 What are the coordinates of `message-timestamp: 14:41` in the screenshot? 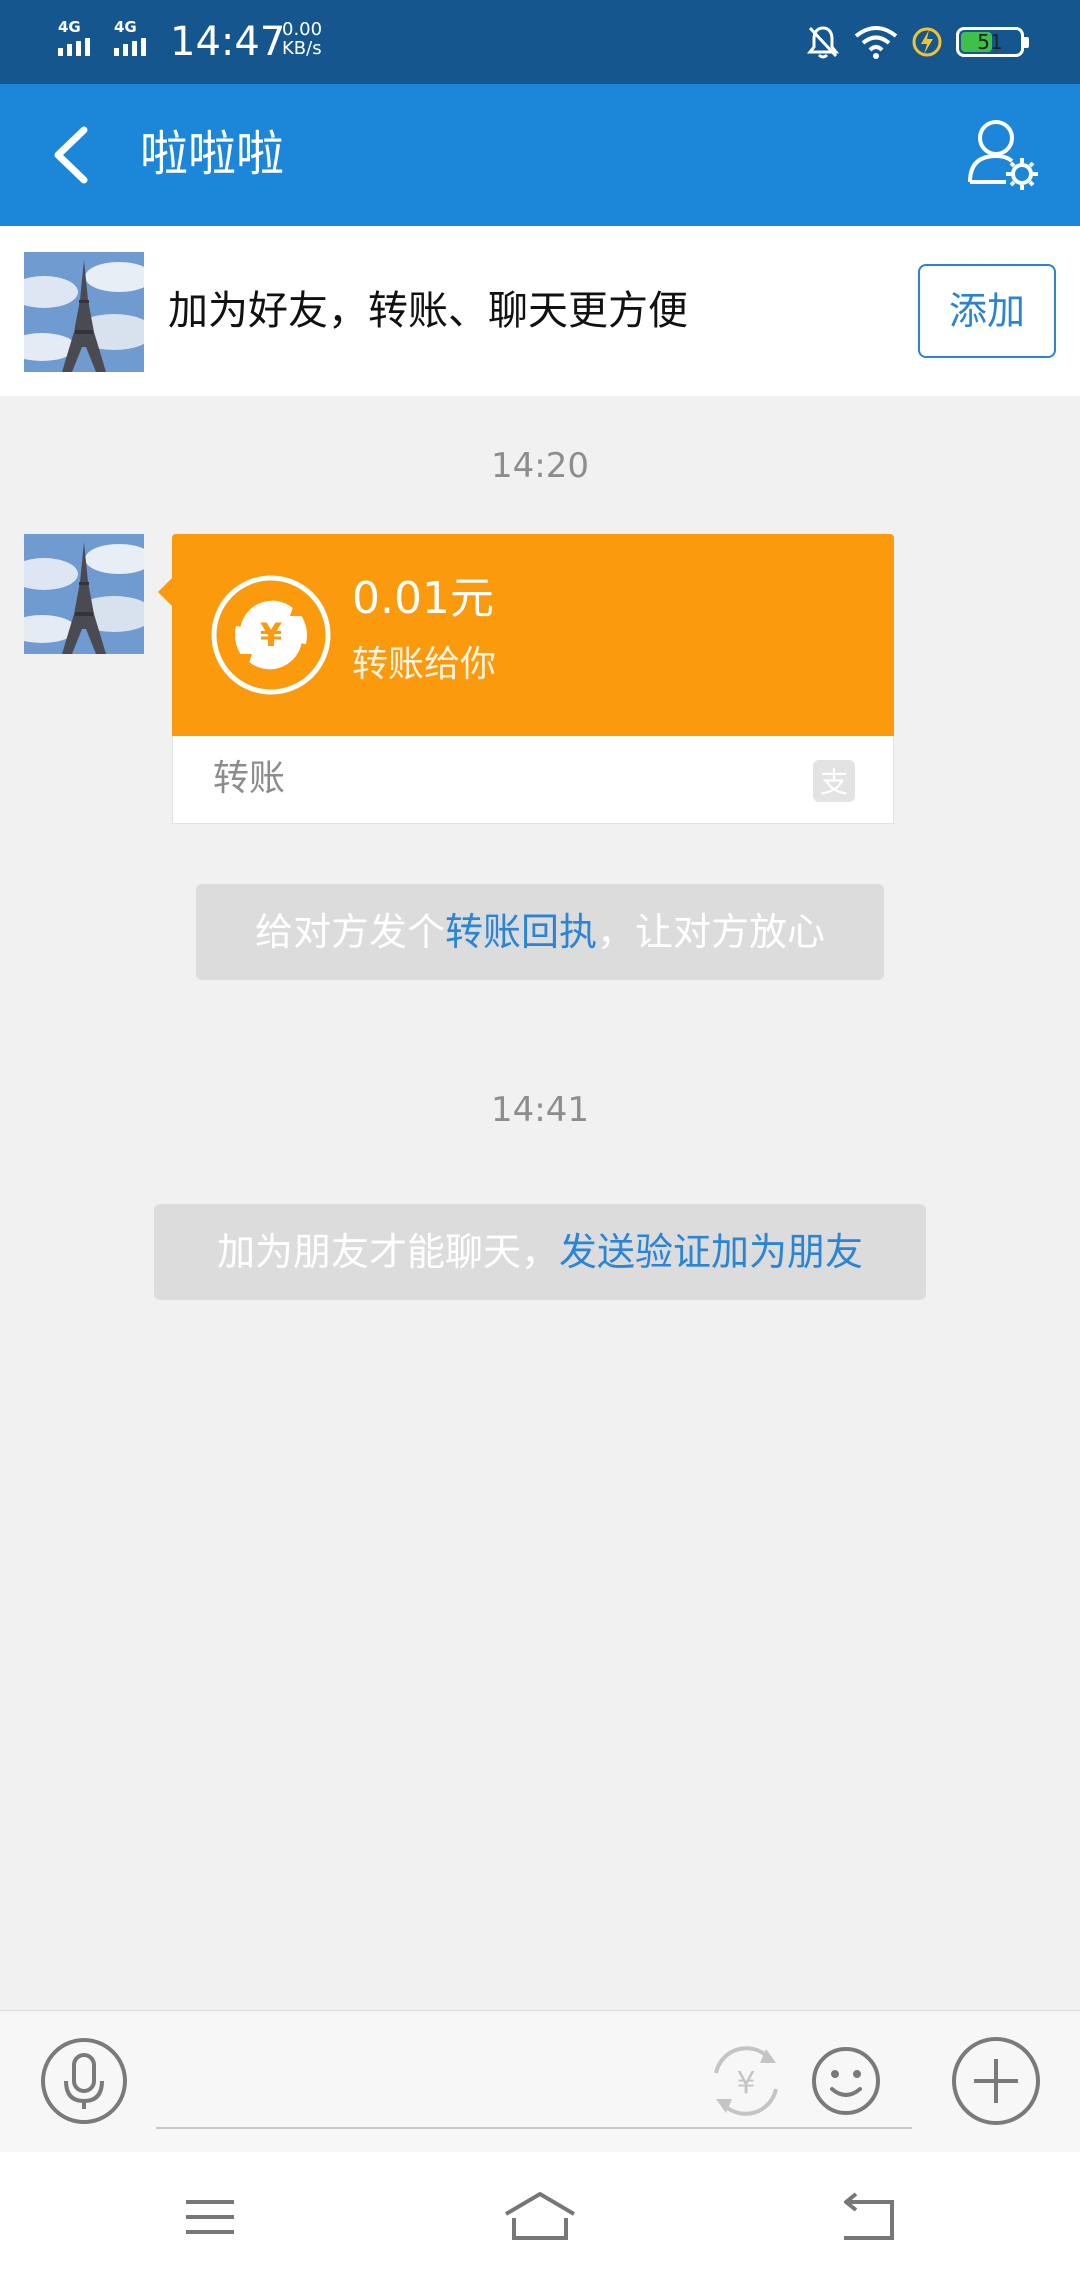 It's located at (540, 1110).